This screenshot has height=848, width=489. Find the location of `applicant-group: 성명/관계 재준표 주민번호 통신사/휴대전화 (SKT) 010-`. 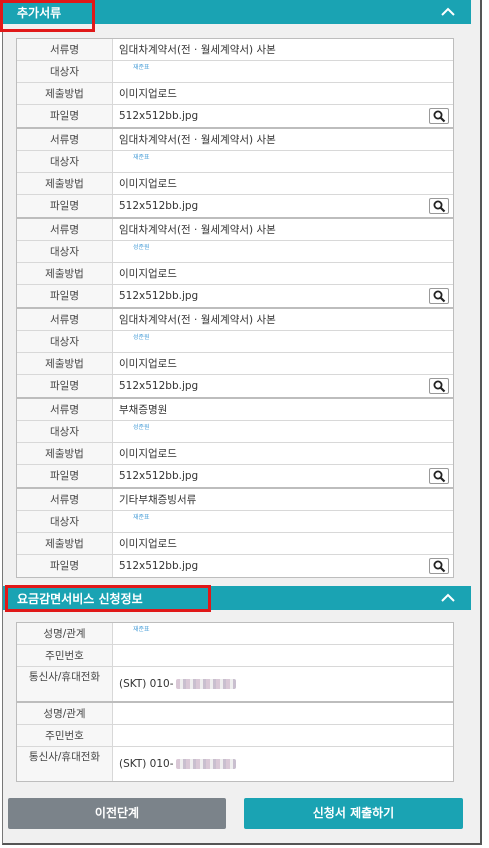

applicant-group: 성명/관계 재준표 주민번호 통신사/휴대전화 (SKT) 010- is located at coordinates (235, 662).